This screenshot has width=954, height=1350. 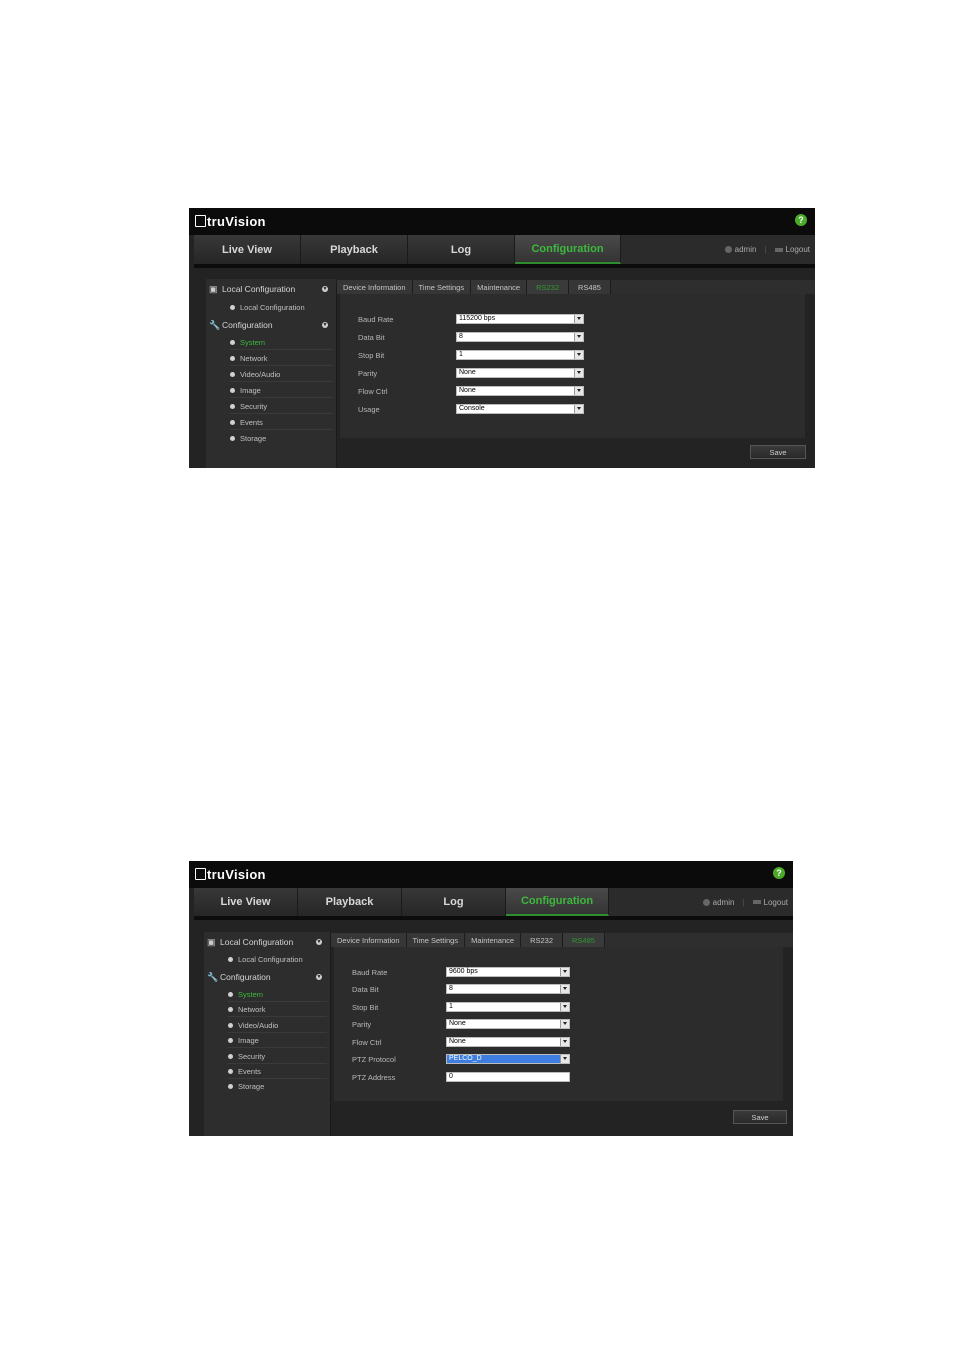 What do you see at coordinates (491, 874) in the screenshot?
I see `top-bar: truVision ?` at bounding box center [491, 874].